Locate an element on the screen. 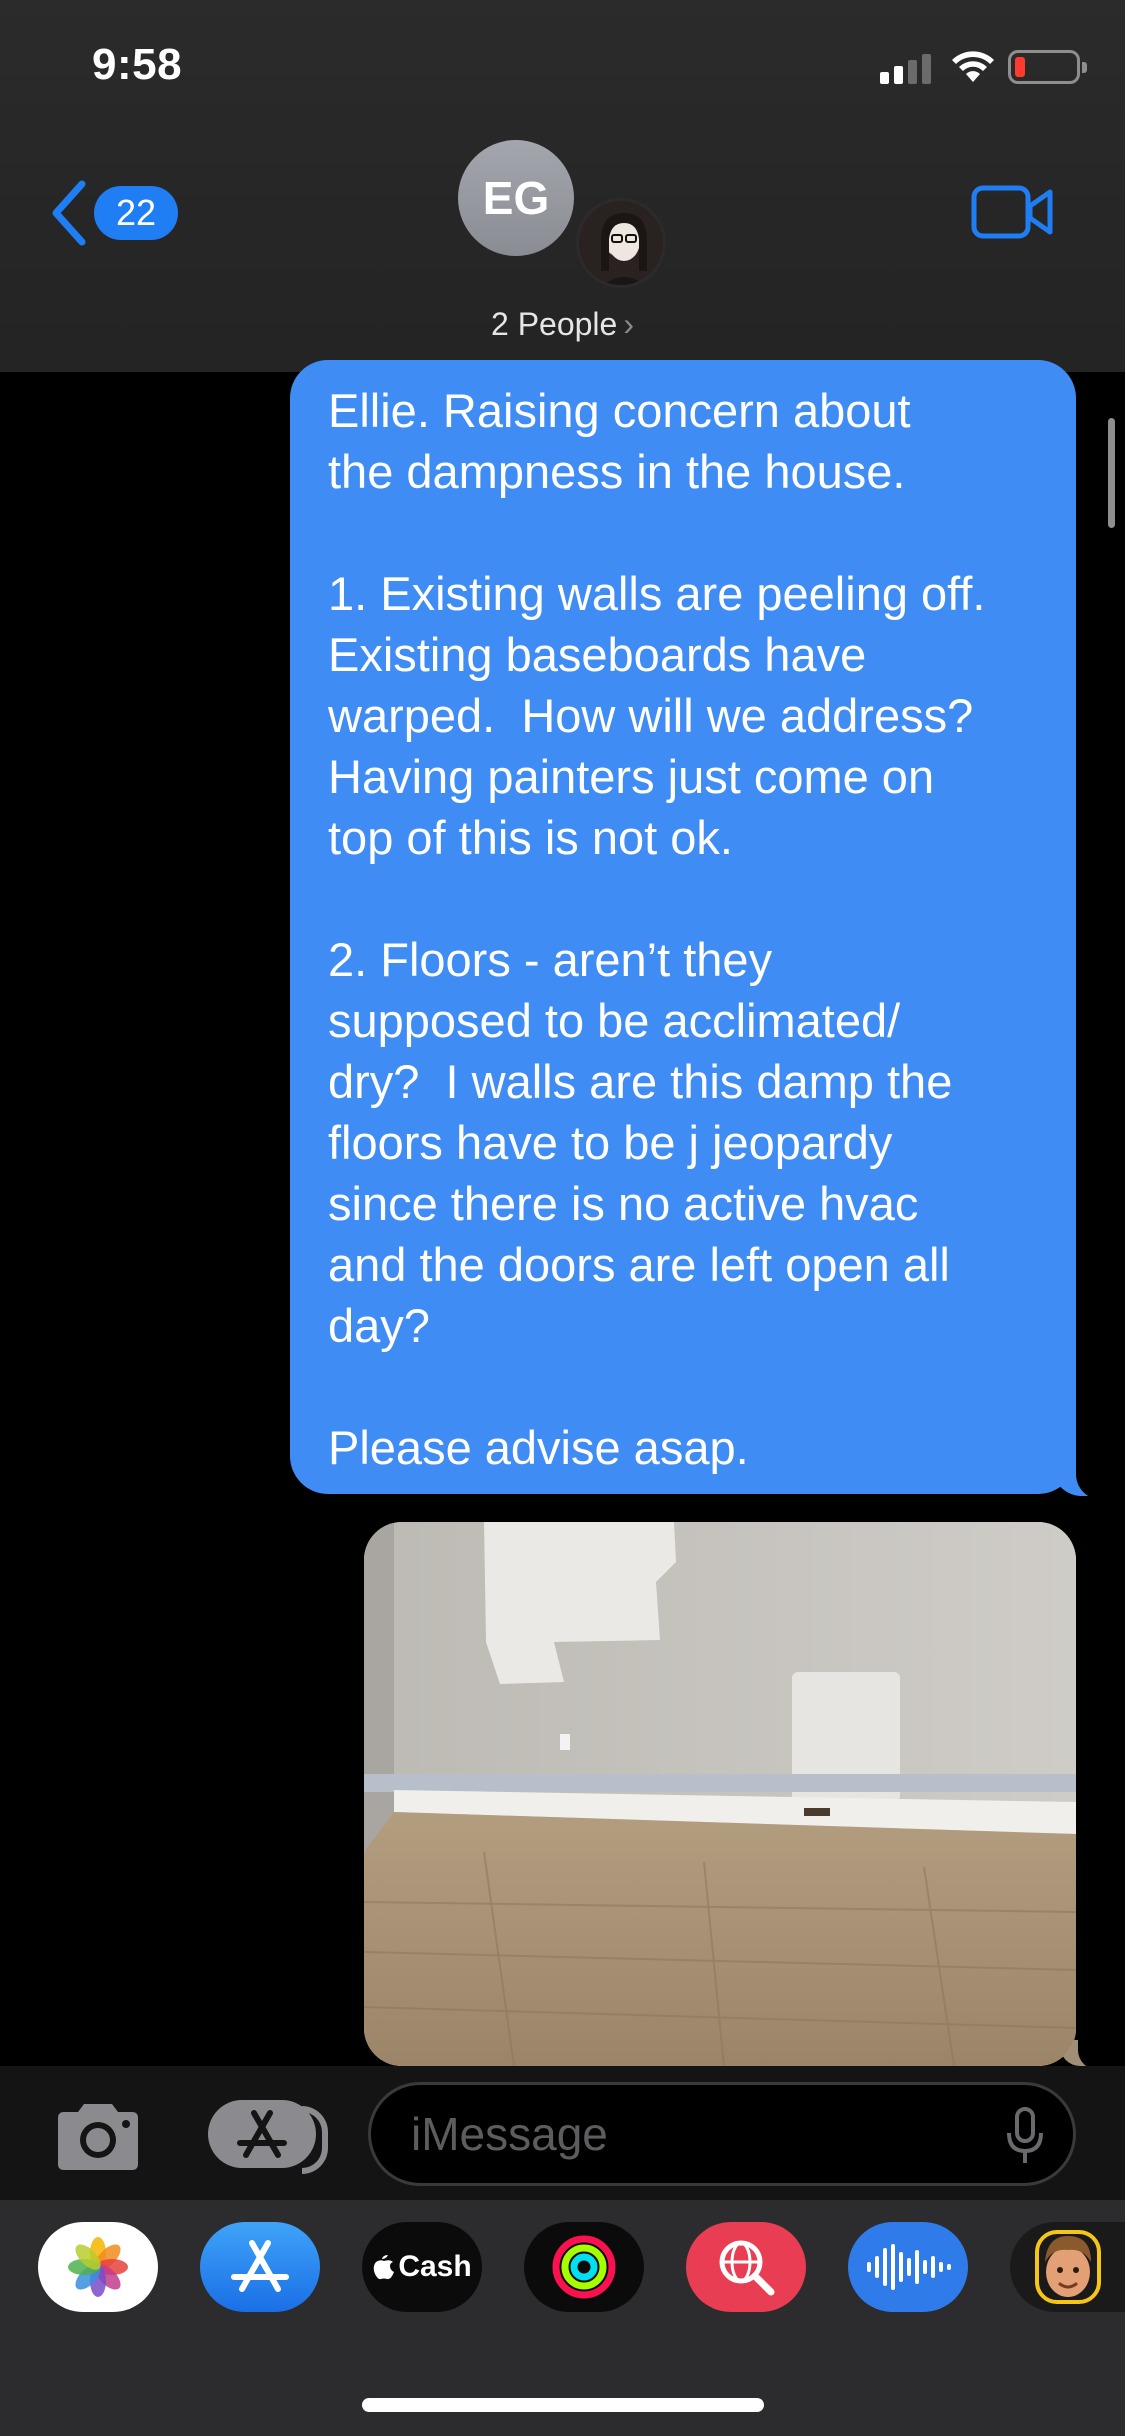  memoji-button is located at coordinates (1067, 2267).